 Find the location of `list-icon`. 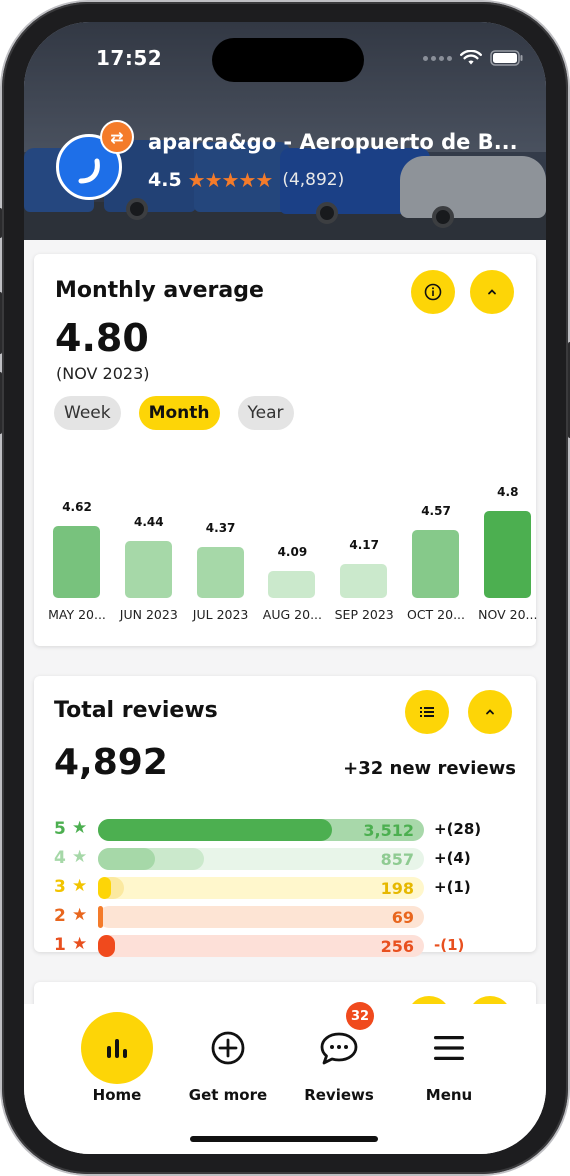

list-icon is located at coordinates (427, 712).